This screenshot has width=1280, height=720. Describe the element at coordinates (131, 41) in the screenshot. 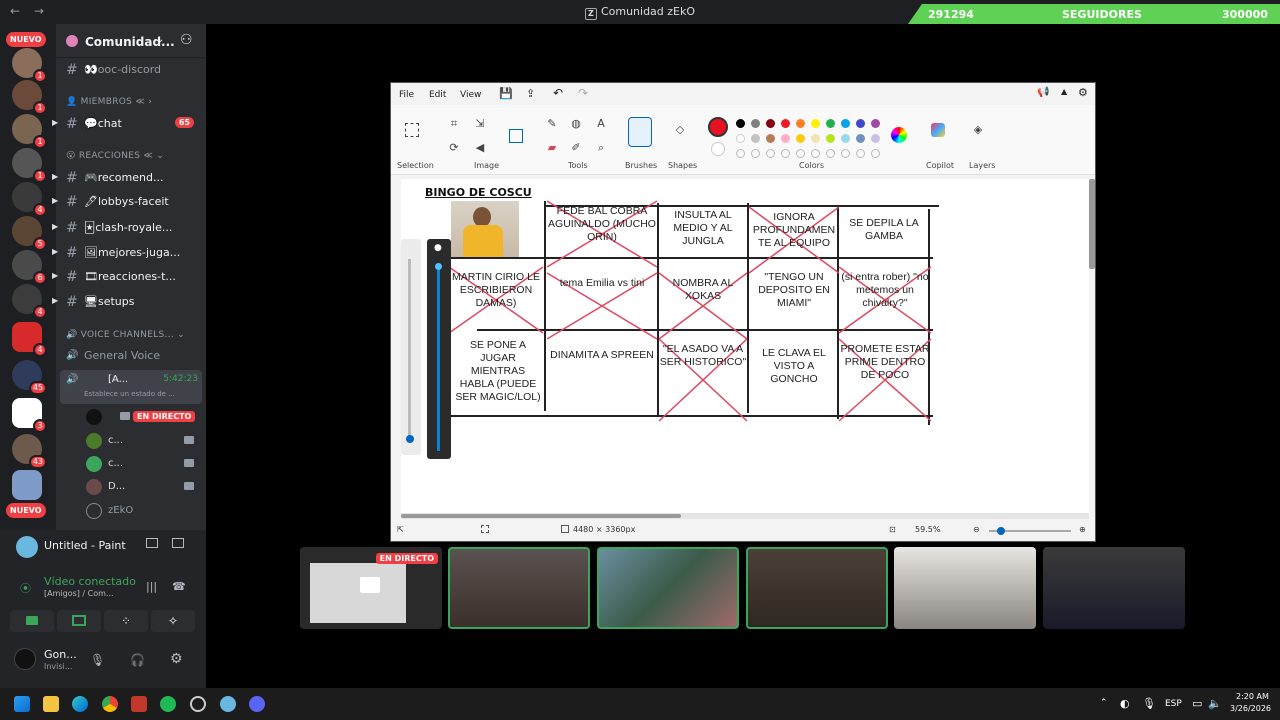

I see `server-header: Comunidad... ⌄ ⚇` at that location.